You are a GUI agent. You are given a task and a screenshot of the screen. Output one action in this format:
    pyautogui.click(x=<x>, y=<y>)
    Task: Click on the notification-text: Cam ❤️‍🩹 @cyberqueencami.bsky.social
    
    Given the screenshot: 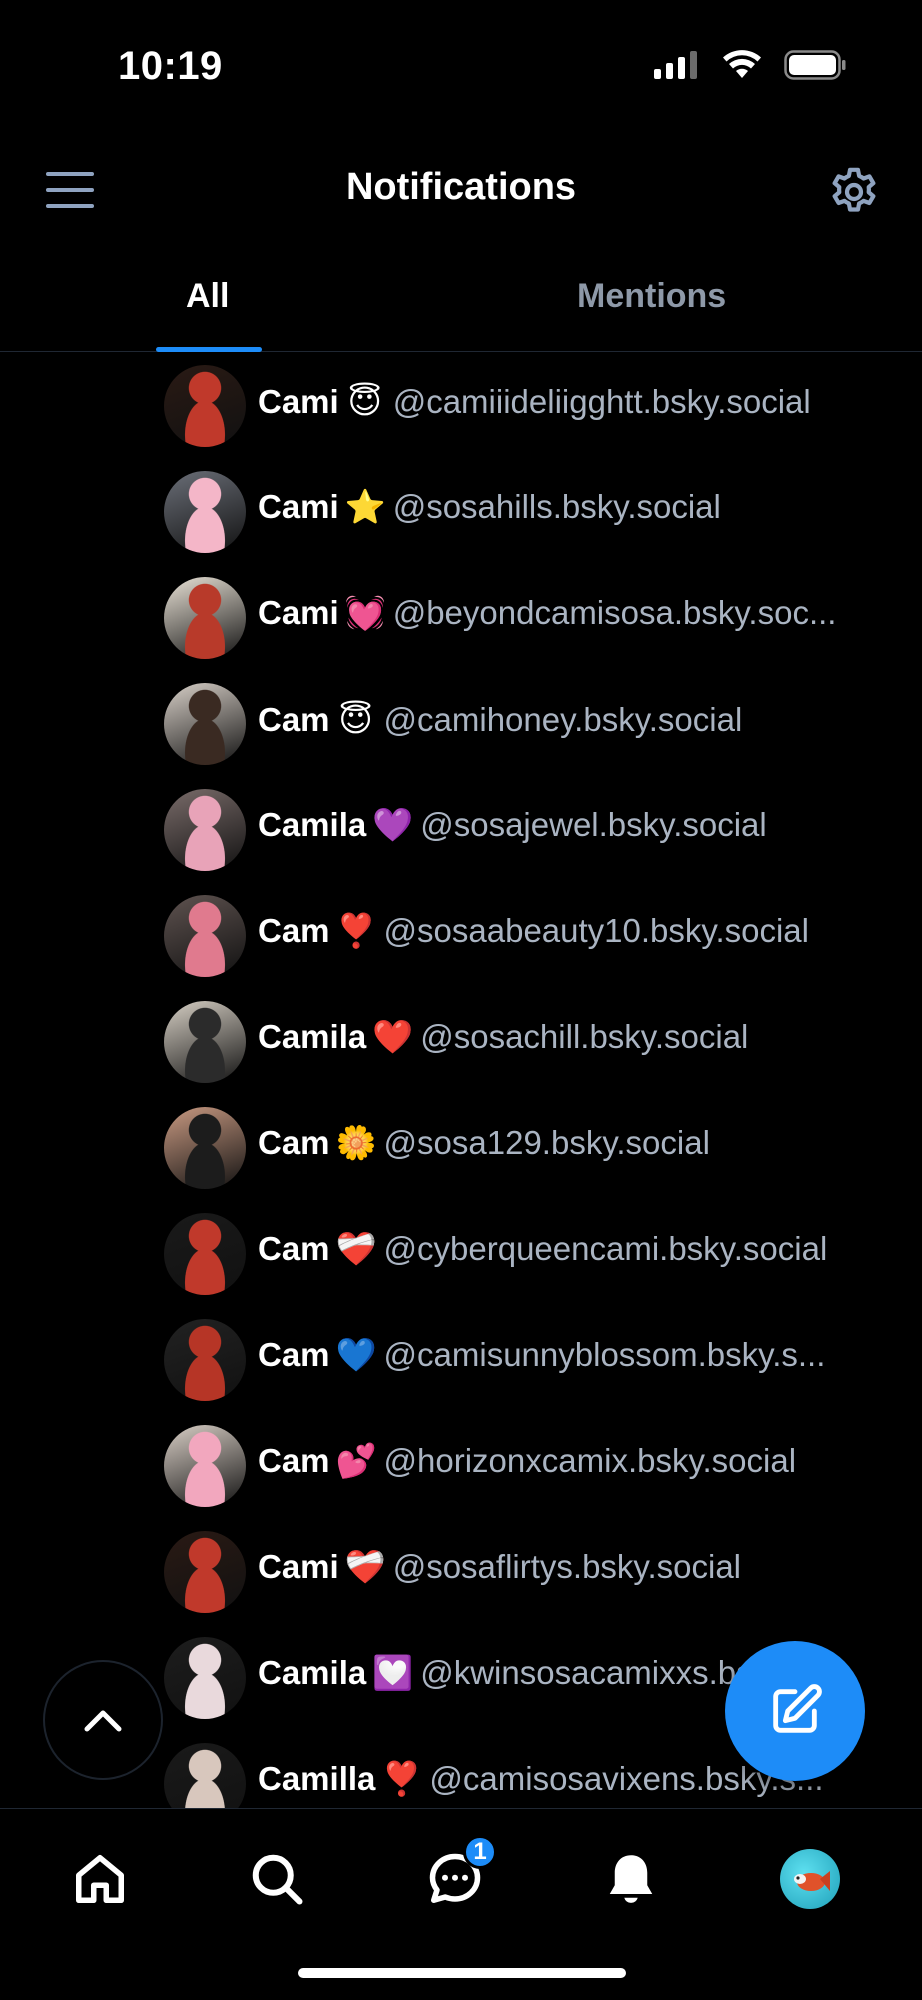 What is the action you would take?
    pyautogui.click(x=573, y=1249)
    